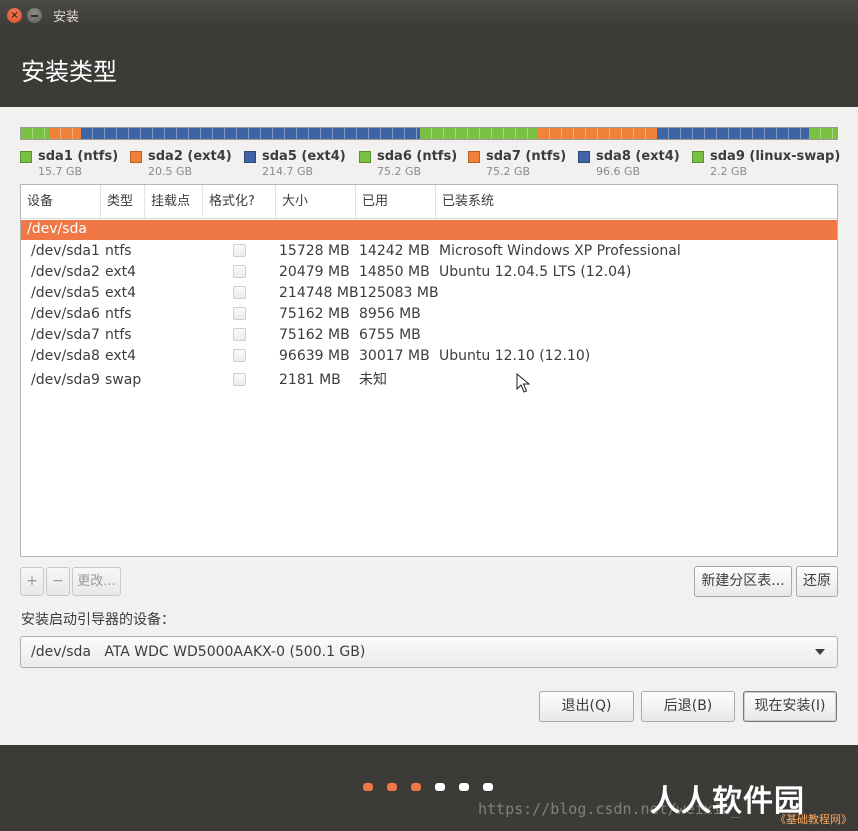 The image size is (858, 831). I want to click on legend-size: 2.2 GB, so click(729, 171).